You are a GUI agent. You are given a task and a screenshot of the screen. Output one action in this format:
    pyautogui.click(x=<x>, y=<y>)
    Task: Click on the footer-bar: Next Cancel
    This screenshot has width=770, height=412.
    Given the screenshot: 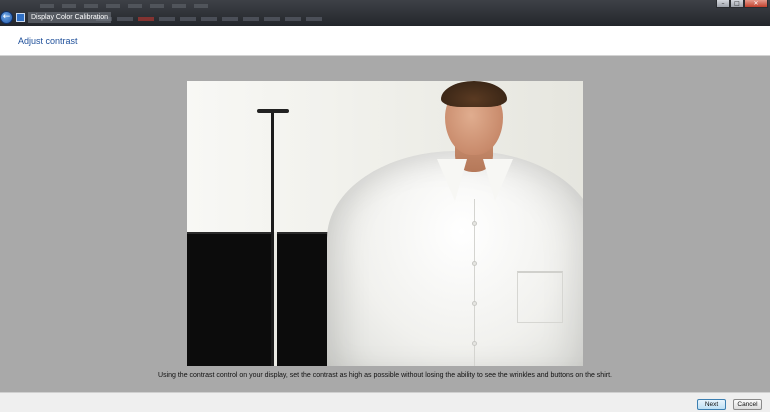 What is the action you would take?
    pyautogui.click(x=385, y=402)
    